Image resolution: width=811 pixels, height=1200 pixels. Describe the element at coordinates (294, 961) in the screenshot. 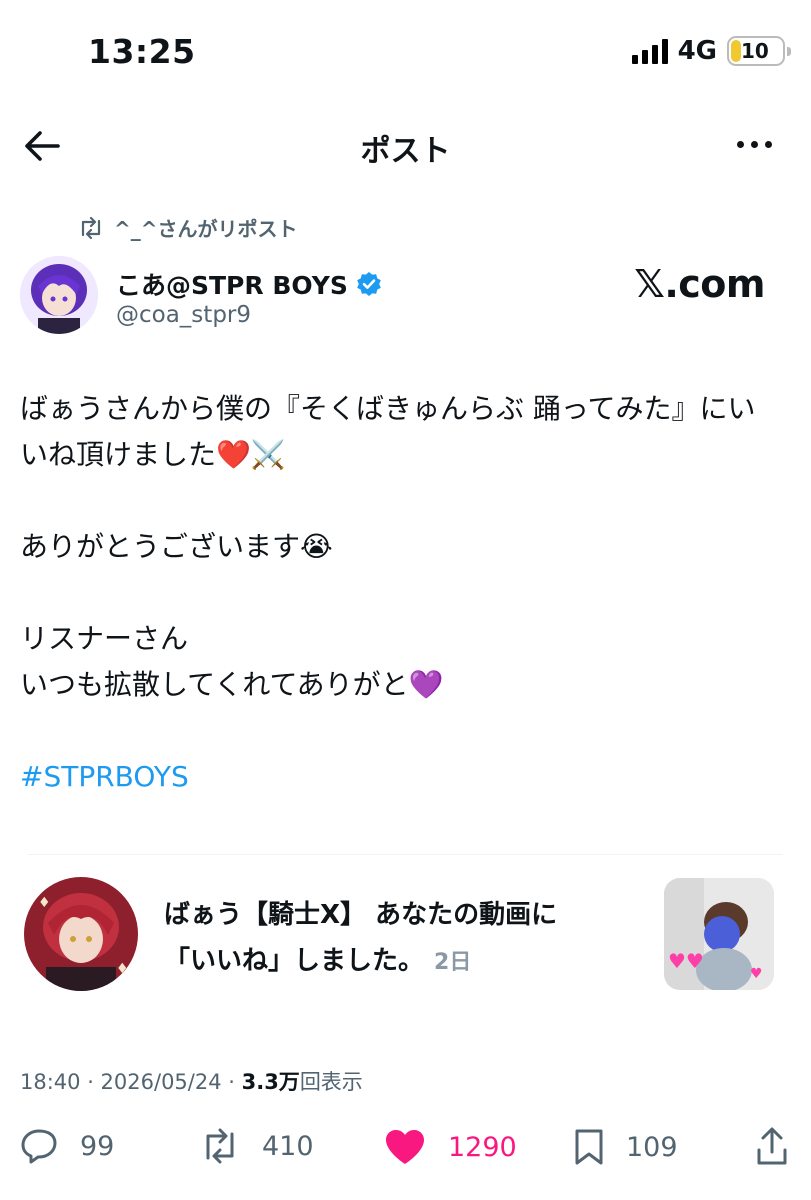

I see `embedded-line: 「いいね」しました。` at that location.